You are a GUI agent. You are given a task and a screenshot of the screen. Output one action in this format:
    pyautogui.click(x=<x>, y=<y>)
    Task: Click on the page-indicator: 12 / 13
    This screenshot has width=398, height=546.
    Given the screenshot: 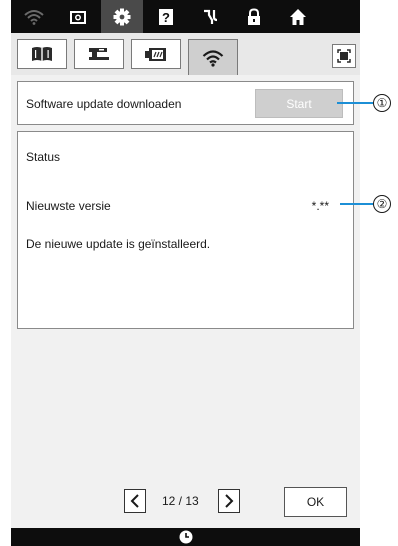 What is the action you would take?
    pyautogui.click(x=180, y=501)
    